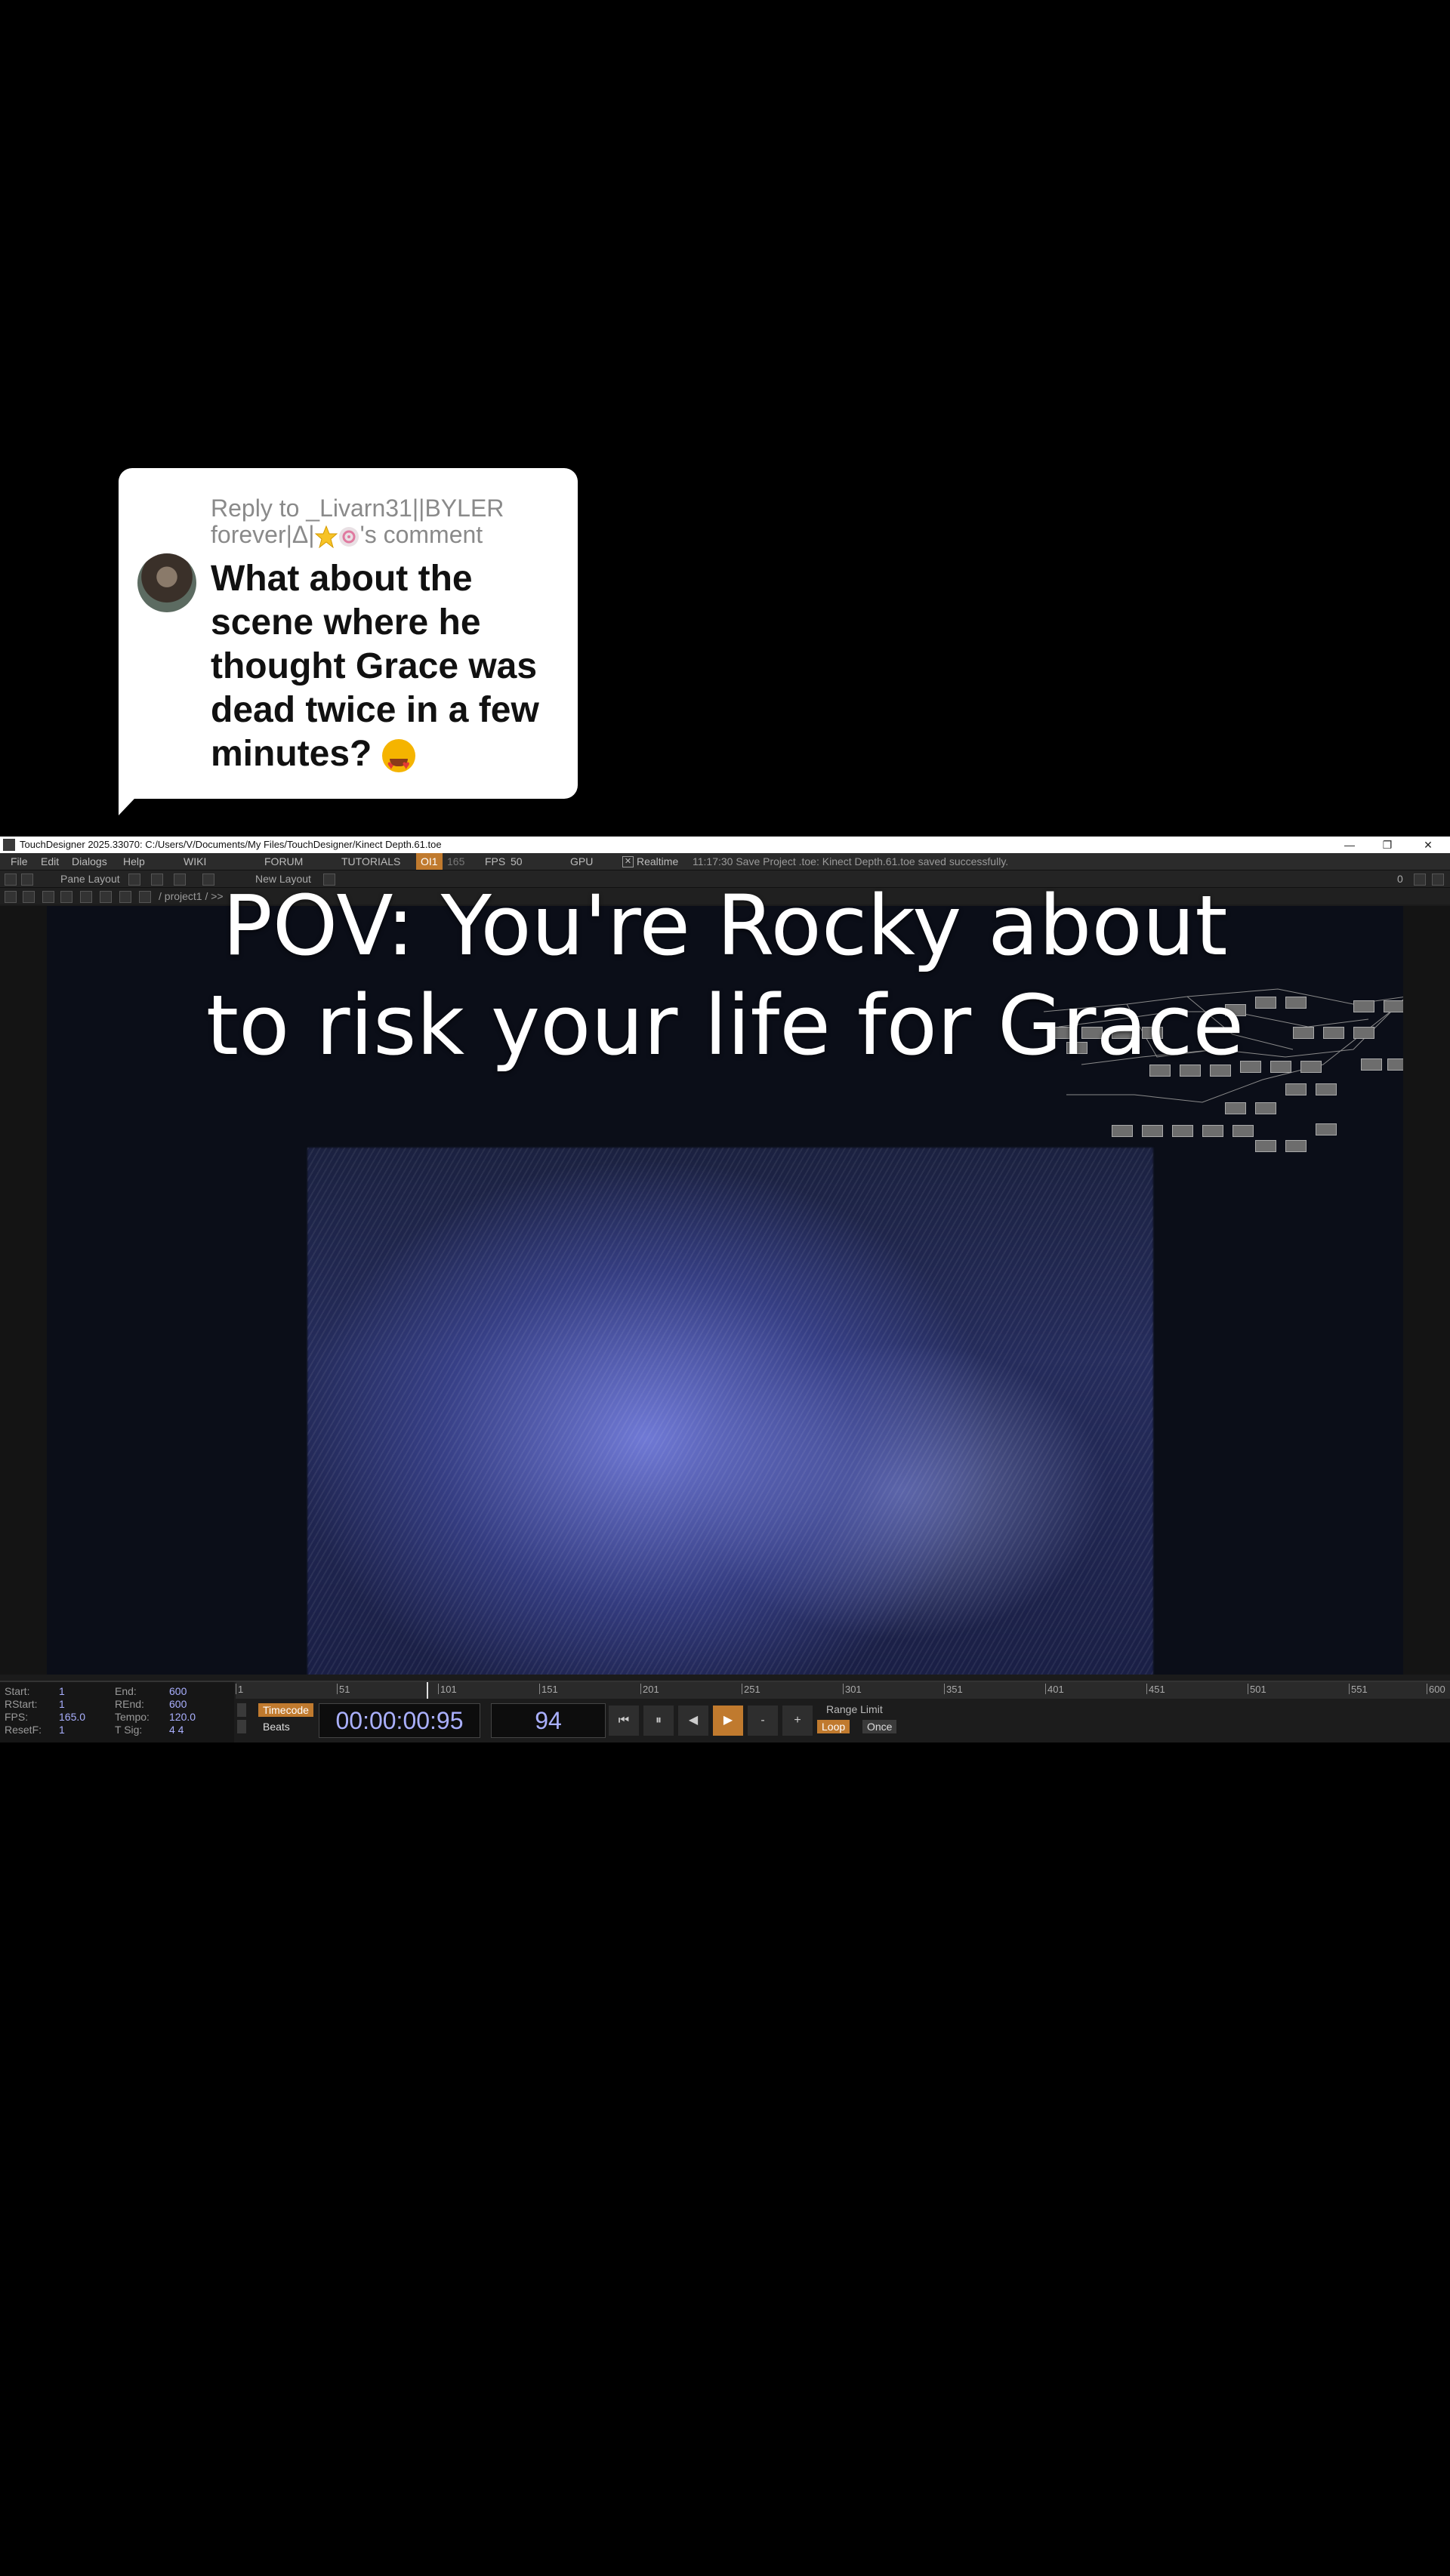  I want to click on ruler-tick: 101, so click(448, 1690).